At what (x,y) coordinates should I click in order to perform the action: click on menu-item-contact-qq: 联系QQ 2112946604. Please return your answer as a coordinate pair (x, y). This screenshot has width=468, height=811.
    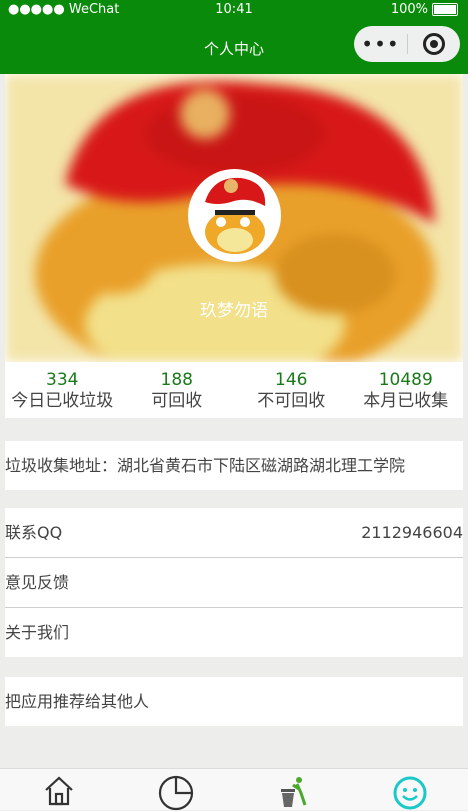
    Looking at the image, I should click on (234, 533).